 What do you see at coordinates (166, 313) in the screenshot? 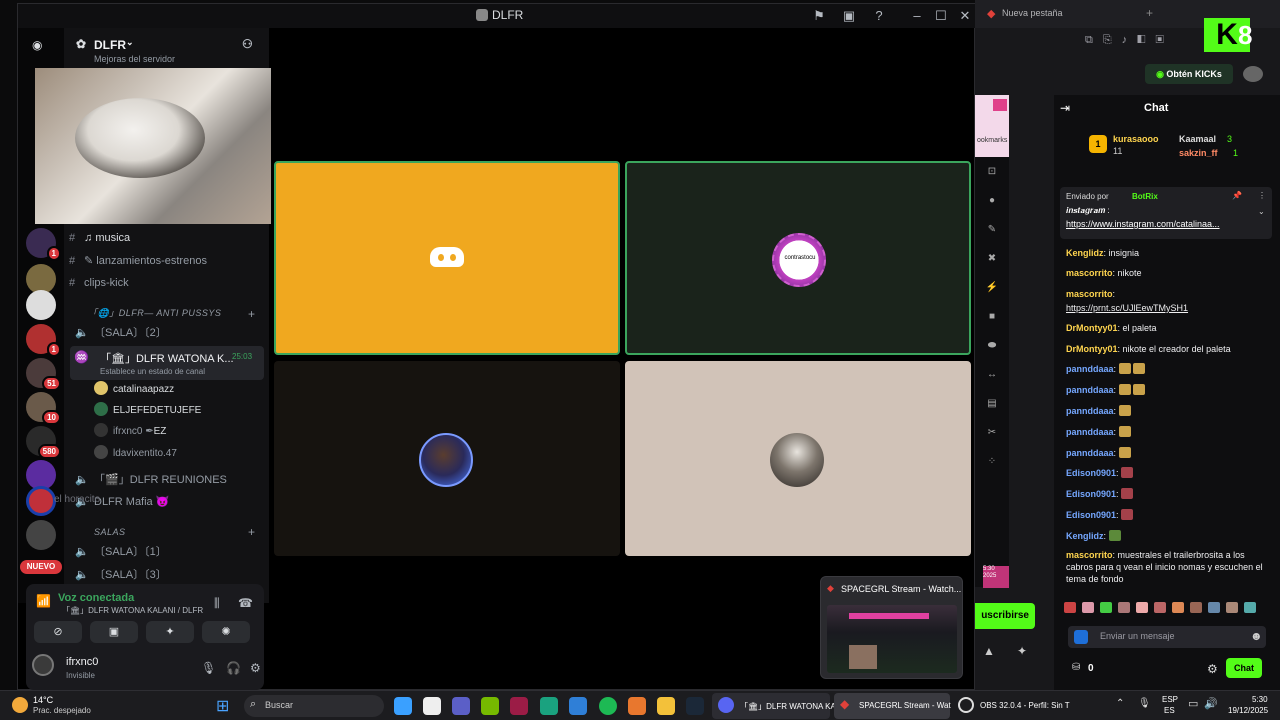
I see `category-anti: 「🌐」DLFR— ANTI PUSSYS` at bounding box center [166, 313].